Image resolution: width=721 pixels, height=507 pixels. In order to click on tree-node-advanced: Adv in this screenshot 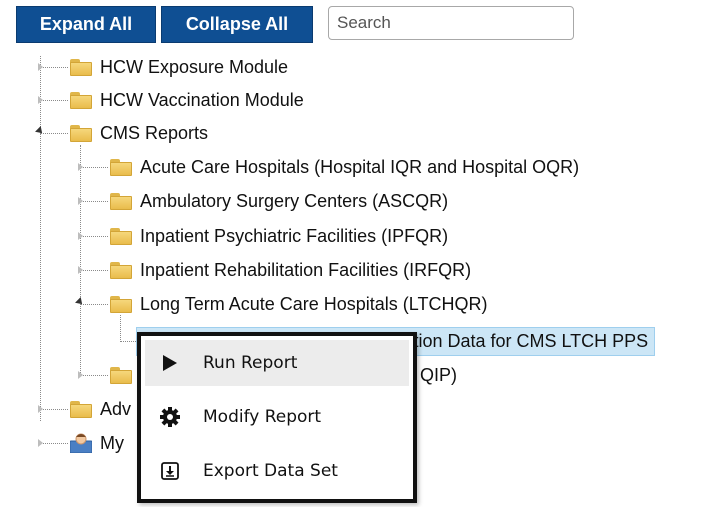, I will do `click(100, 409)`.